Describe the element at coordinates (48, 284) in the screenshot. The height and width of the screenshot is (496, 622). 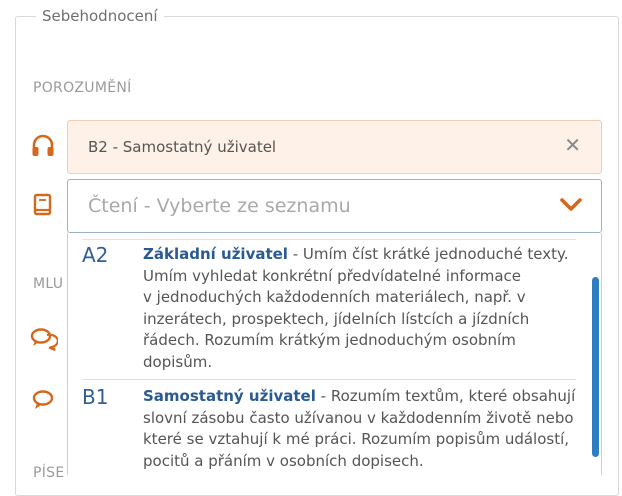
I see `section-title-speaking: MLU` at that location.